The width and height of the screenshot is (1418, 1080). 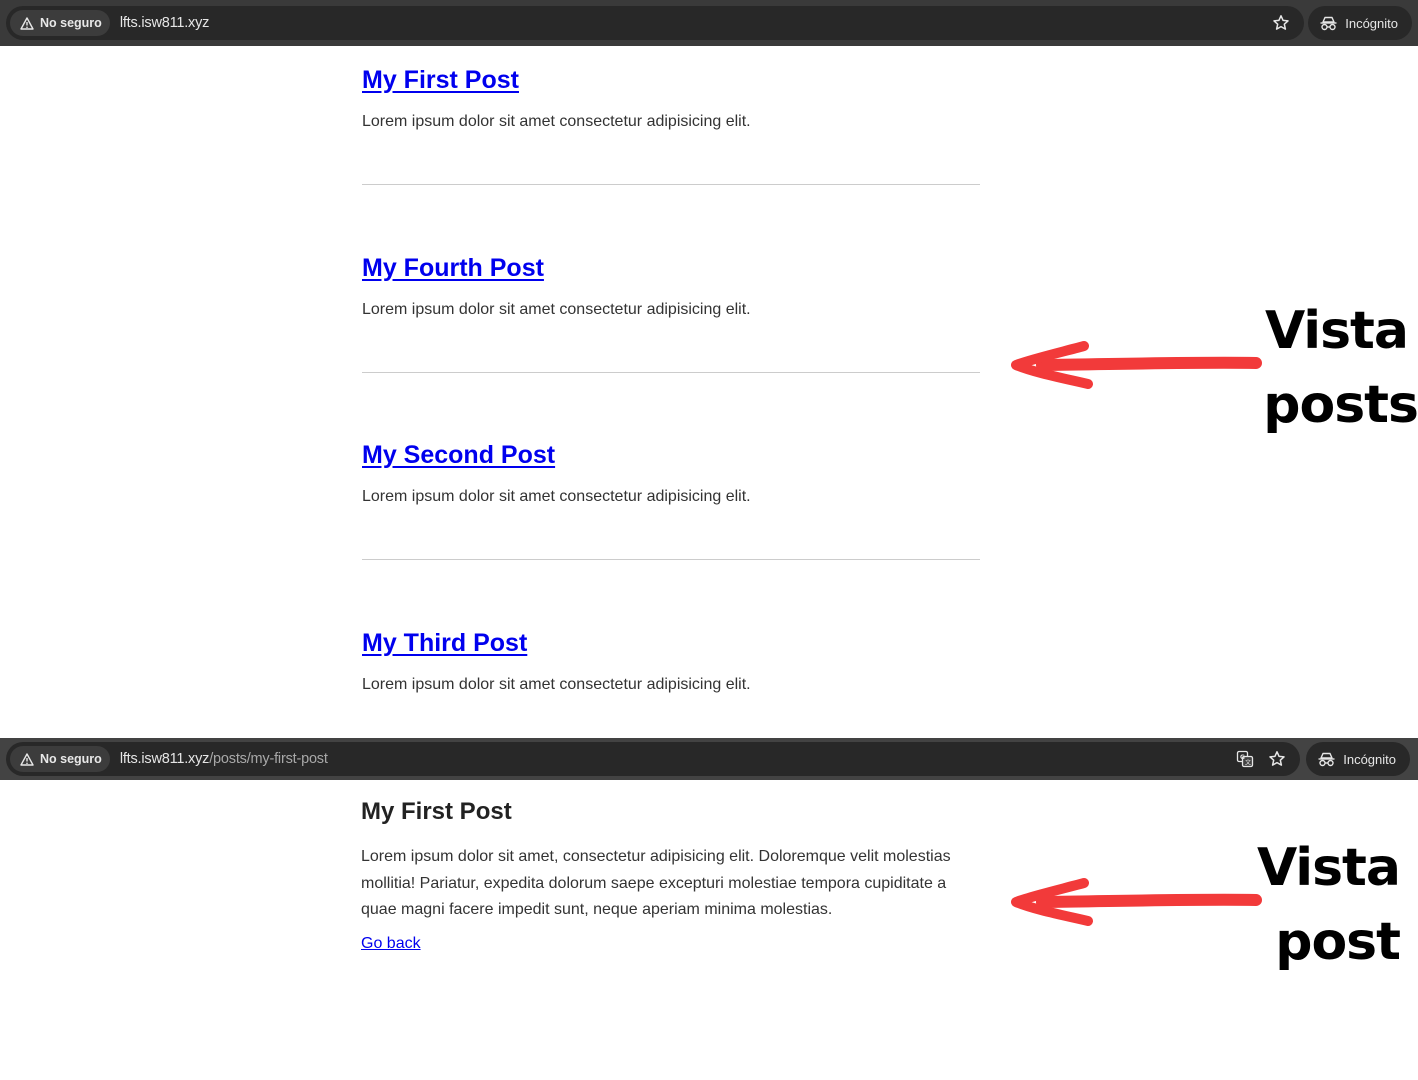 What do you see at coordinates (268, 759) in the screenshot?
I see `url-path: /posts/my-first-post` at bounding box center [268, 759].